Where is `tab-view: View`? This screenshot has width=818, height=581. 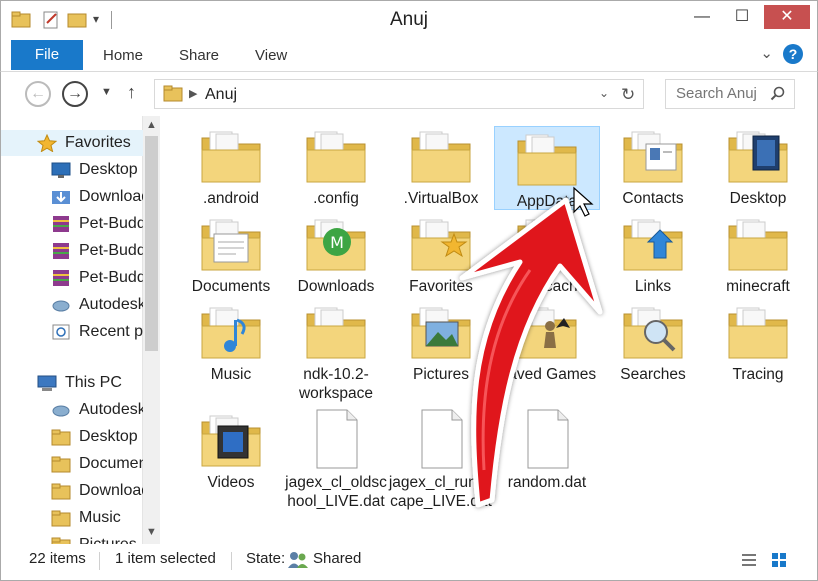
tab-view: View is located at coordinates (271, 56).